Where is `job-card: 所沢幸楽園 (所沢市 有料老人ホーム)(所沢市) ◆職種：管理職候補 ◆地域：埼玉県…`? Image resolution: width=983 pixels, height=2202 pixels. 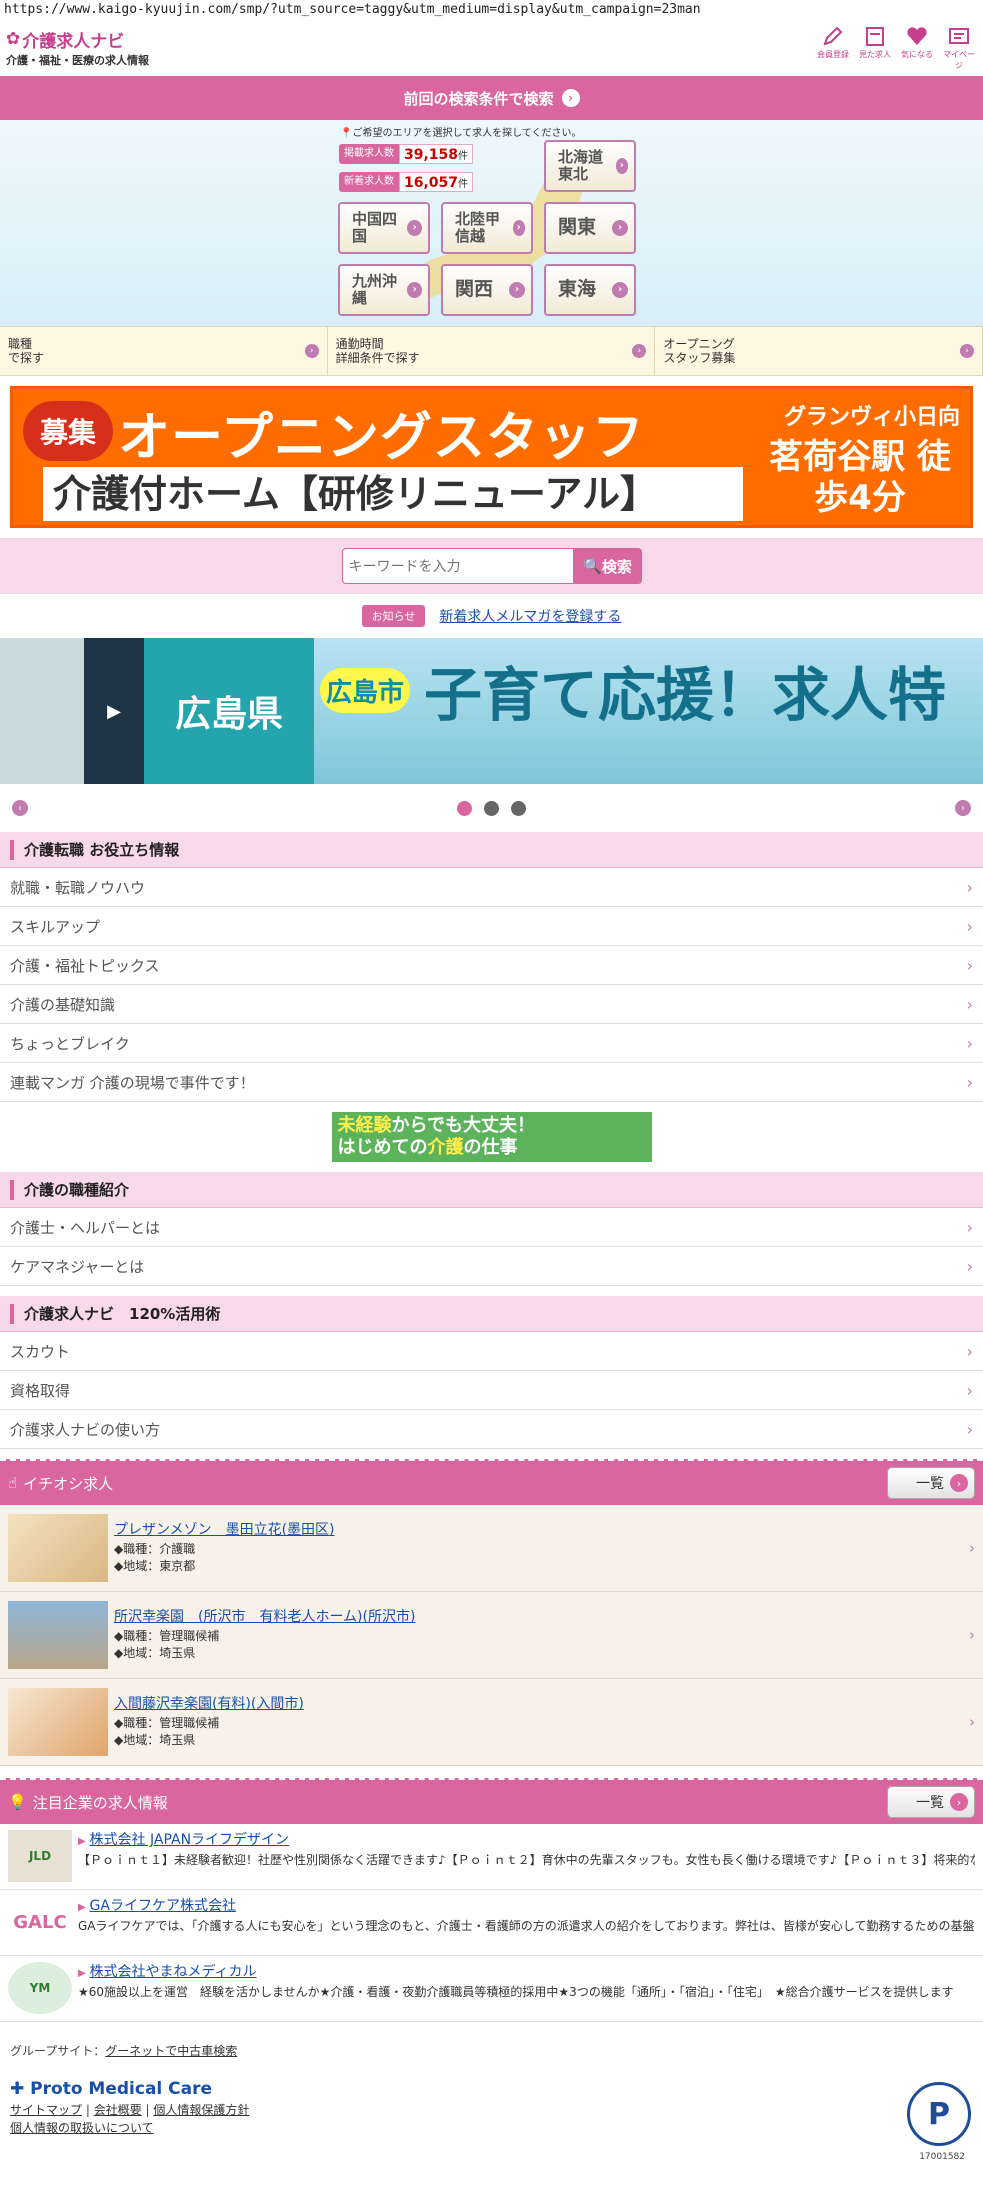 job-card: 所沢幸楽園 (所沢市 有料老人ホーム)(所沢市) ◆職種：管理職候補 ◆地域：埼玉県… is located at coordinates (491, 1635).